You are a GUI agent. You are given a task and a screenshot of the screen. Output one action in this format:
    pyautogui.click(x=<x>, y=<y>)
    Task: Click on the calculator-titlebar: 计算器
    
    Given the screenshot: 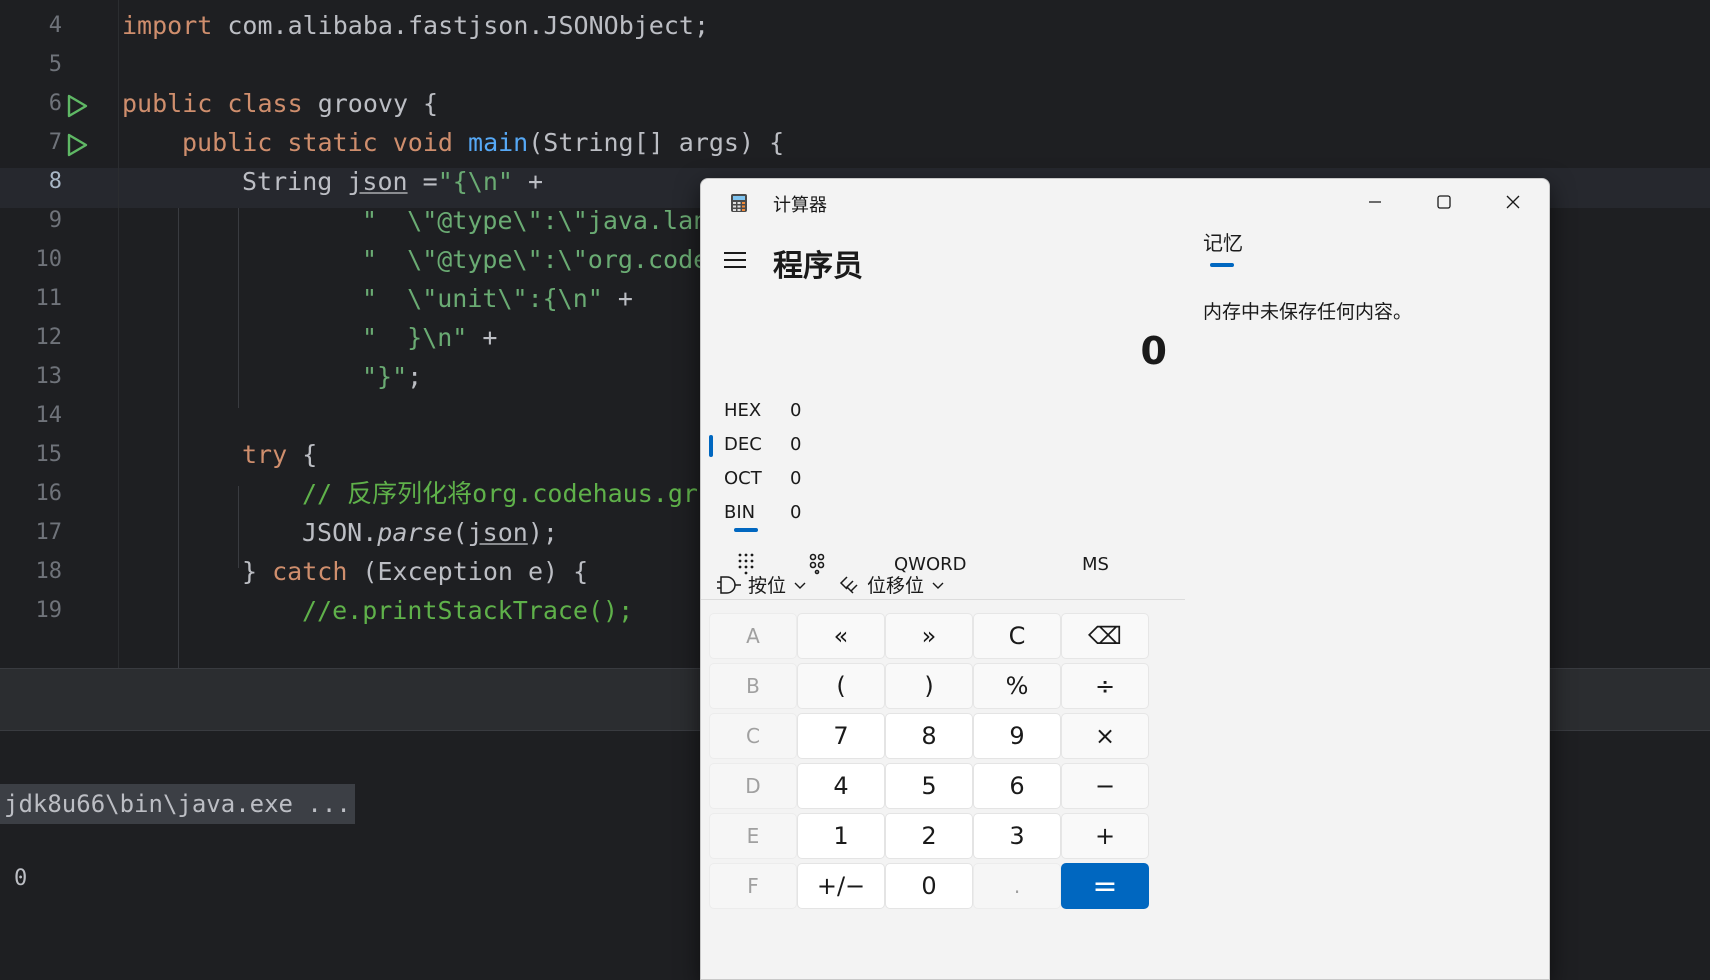 What is the action you would take?
    pyautogui.click(x=1125, y=202)
    